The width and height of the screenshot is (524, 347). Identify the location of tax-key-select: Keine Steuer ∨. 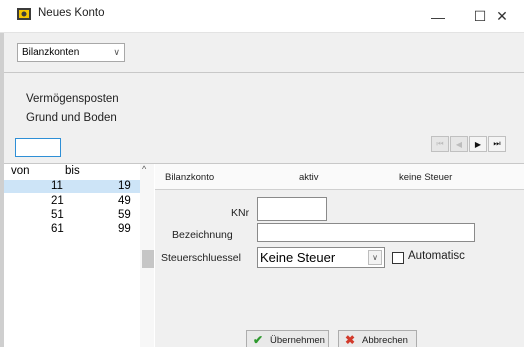
(321, 257).